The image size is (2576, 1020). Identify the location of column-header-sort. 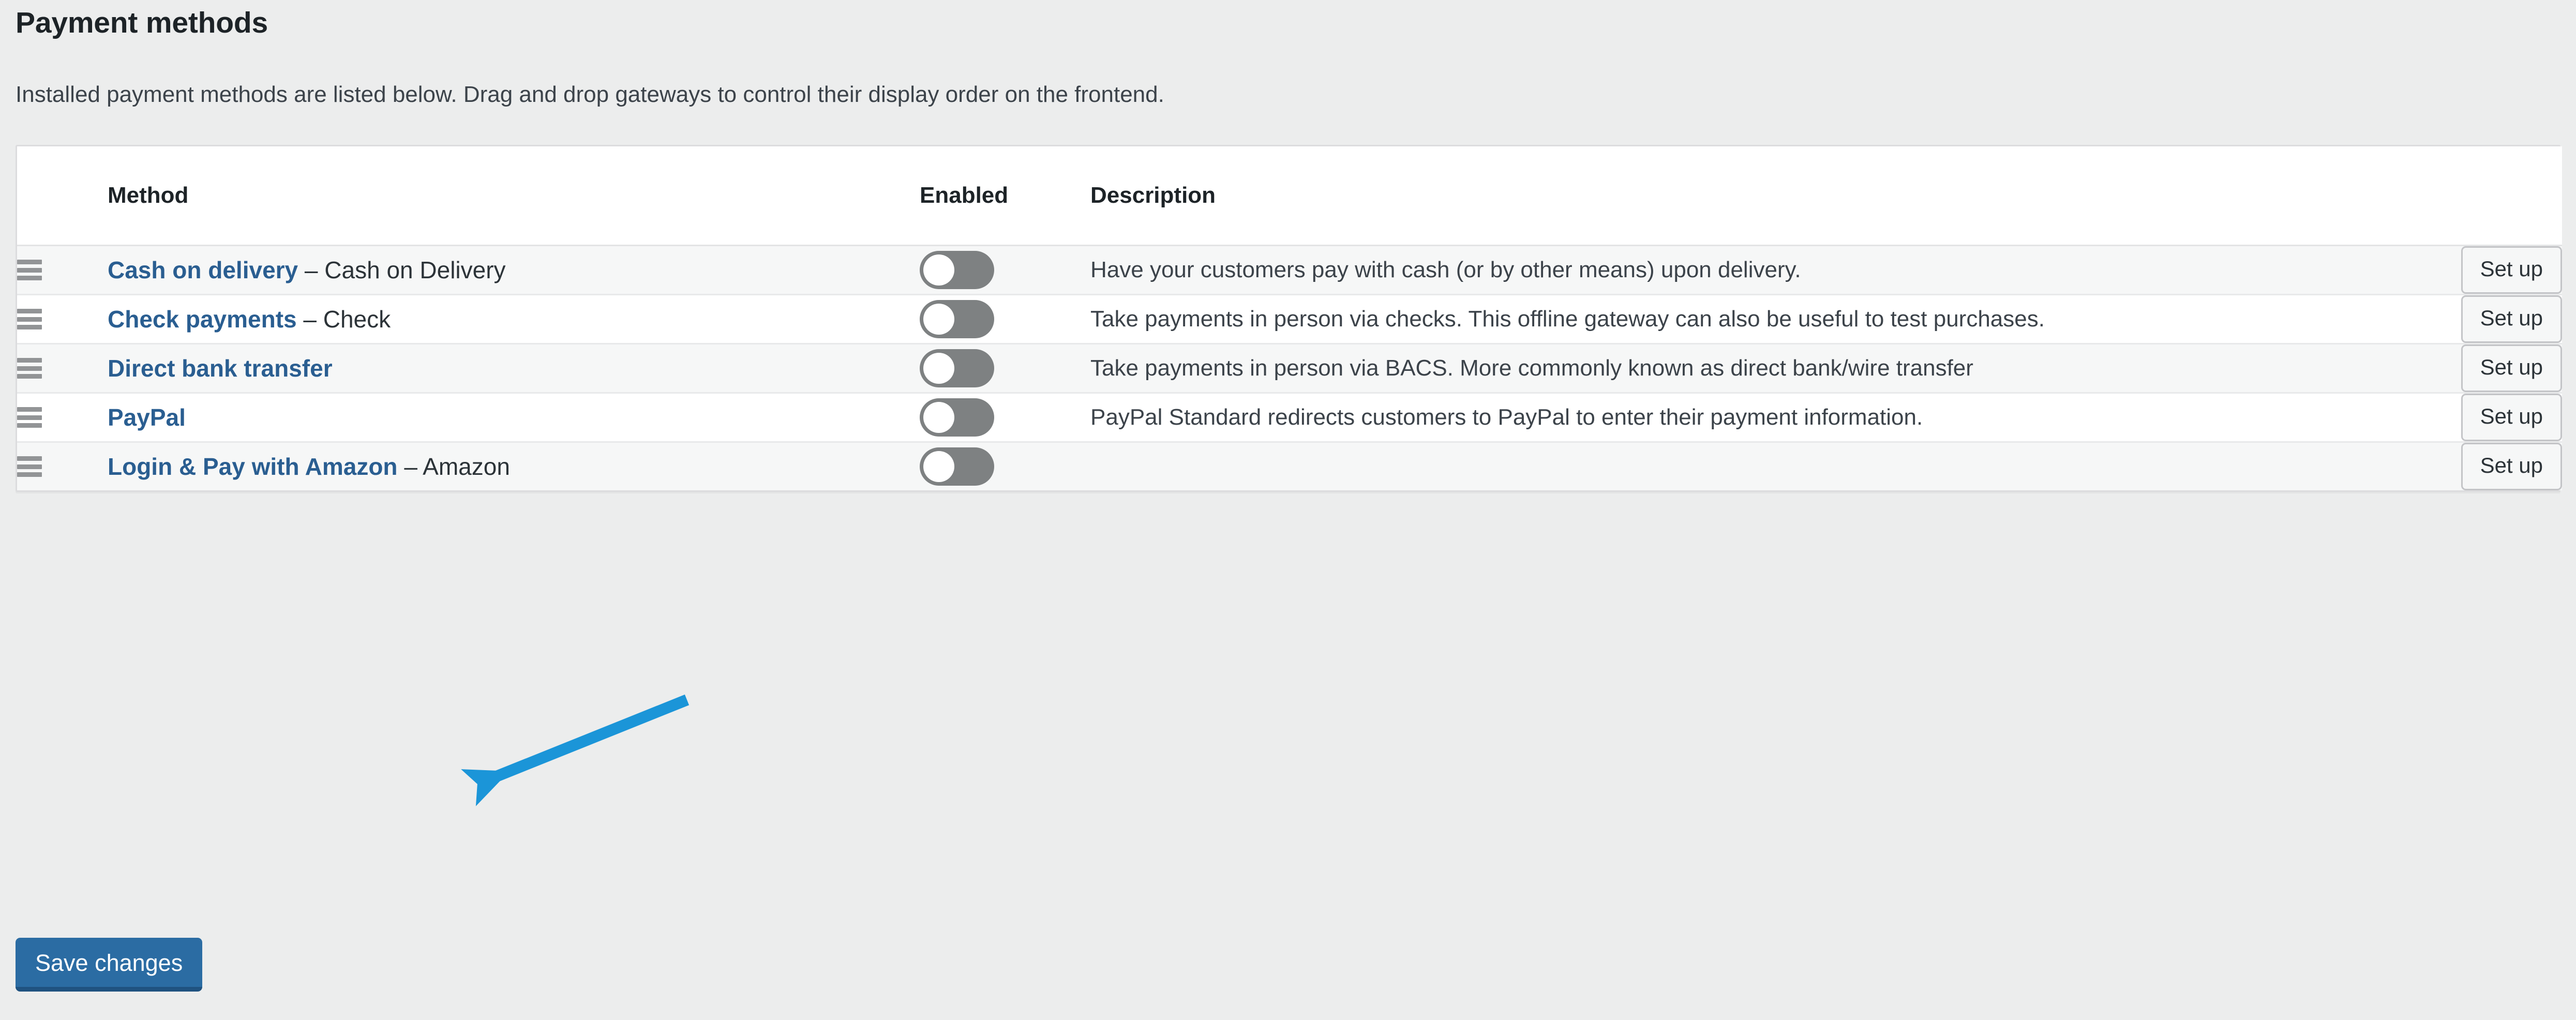
(62, 196).